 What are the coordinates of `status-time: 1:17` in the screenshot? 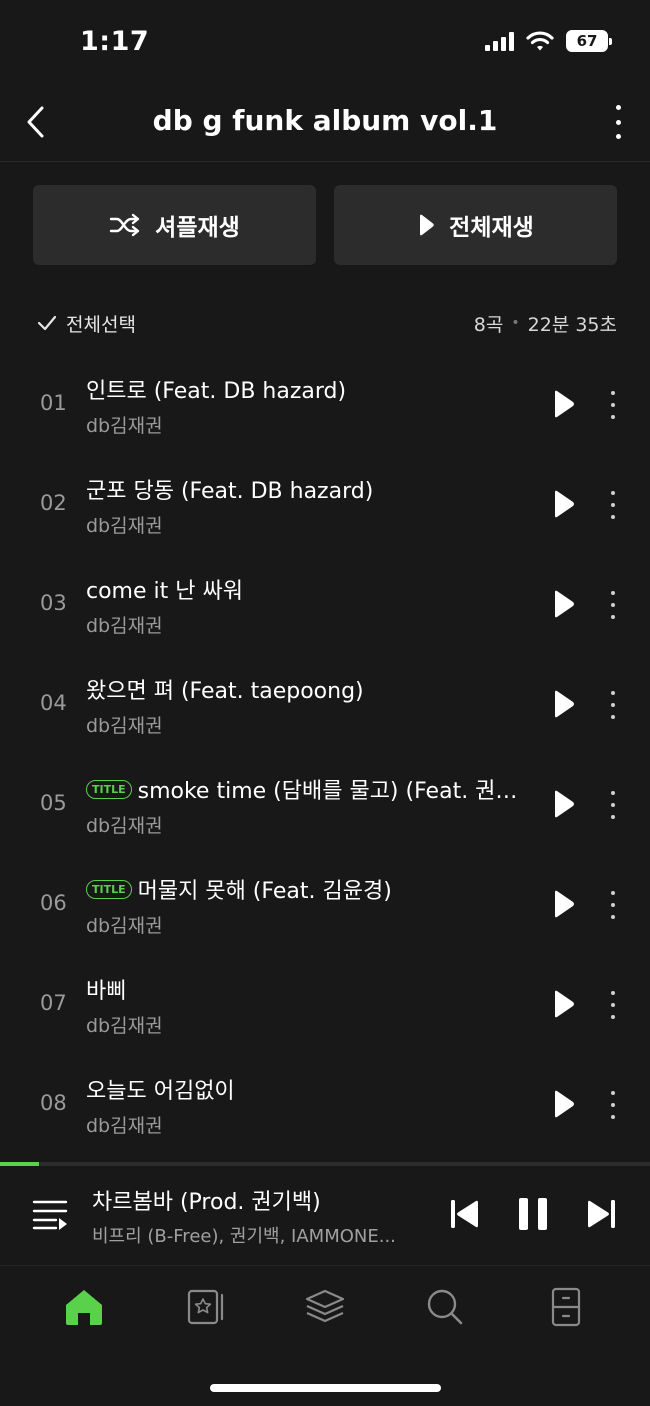 It's located at (115, 41).